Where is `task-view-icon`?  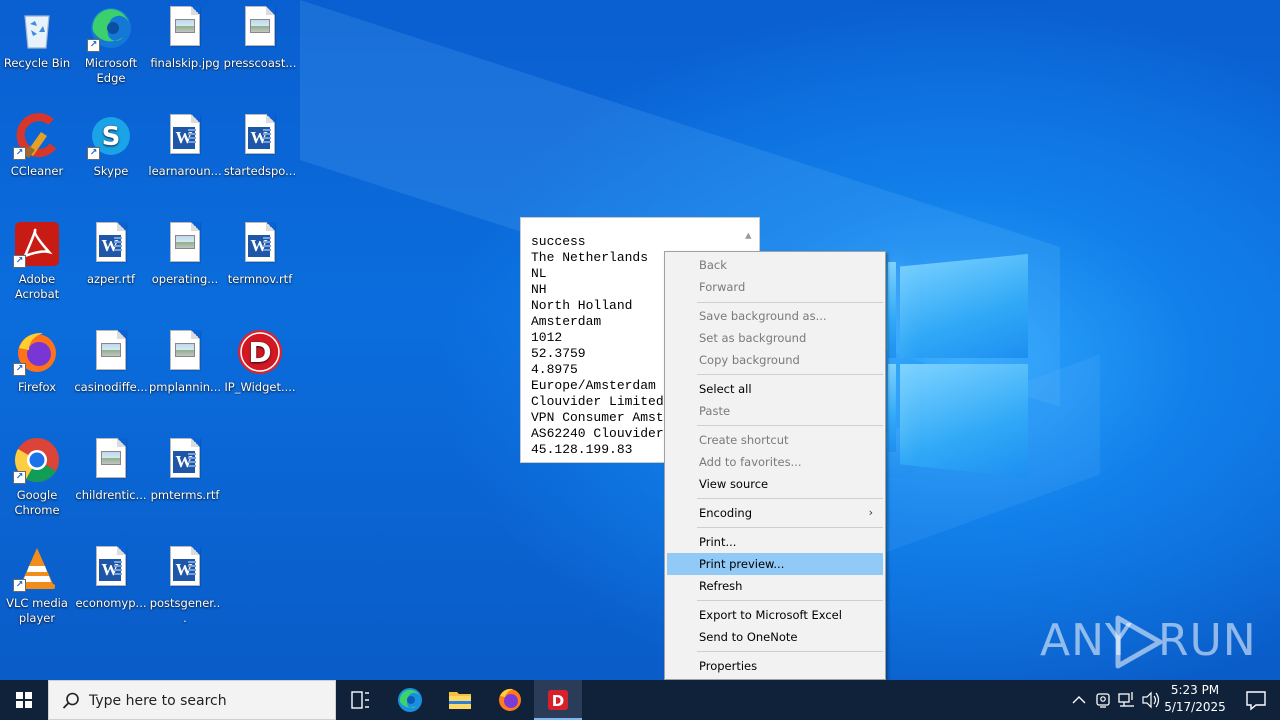
task-view-icon is located at coordinates (360, 700).